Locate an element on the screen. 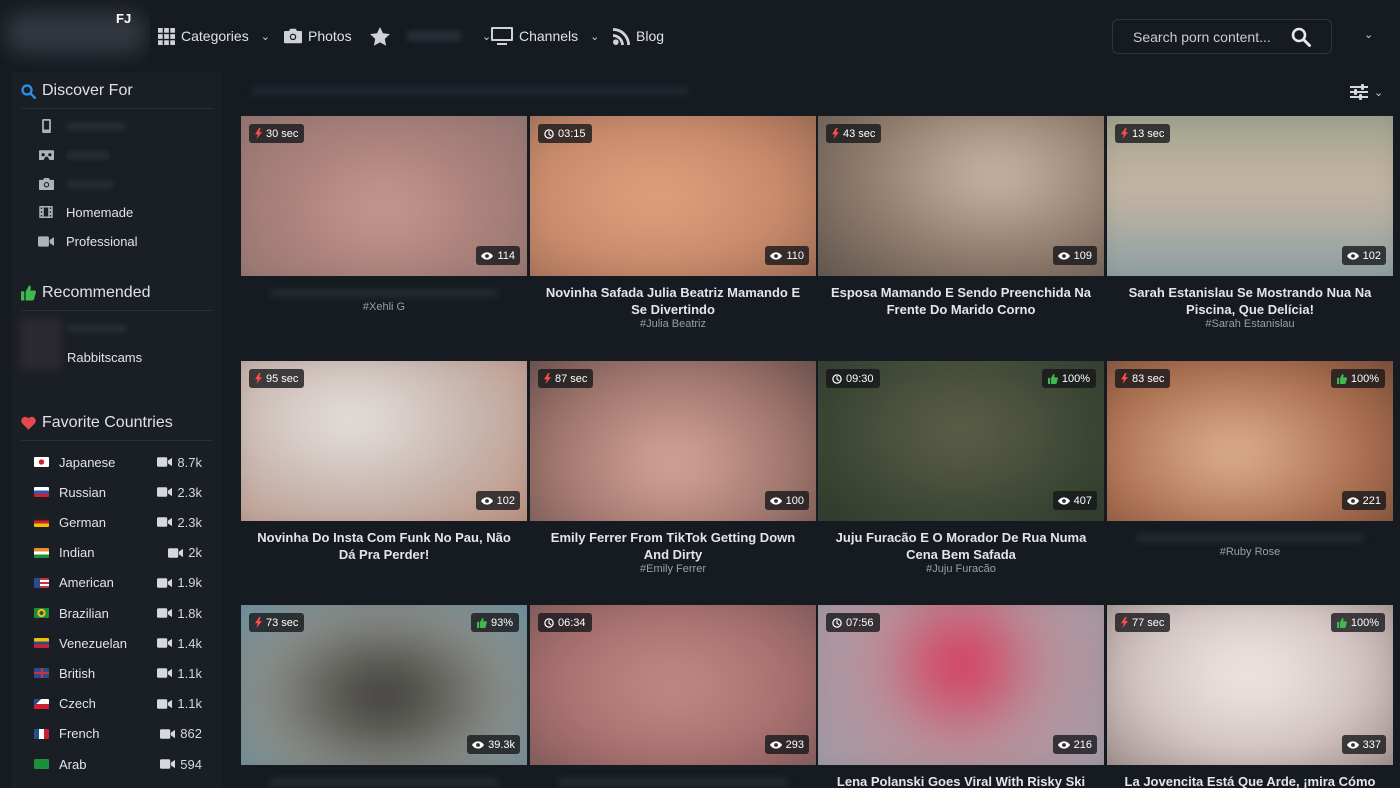 The image size is (1400, 788). nav-categories-label: Categories is located at coordinates (215, 36).